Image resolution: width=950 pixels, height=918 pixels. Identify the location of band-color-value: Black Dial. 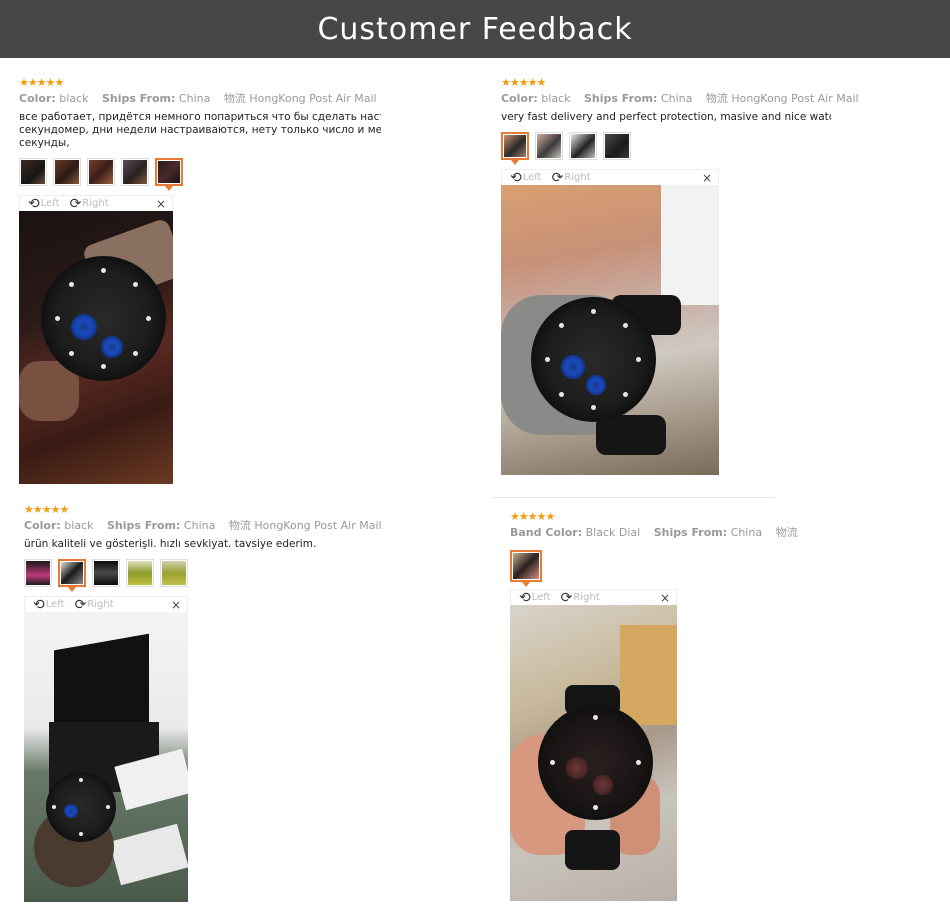
(613, 532).